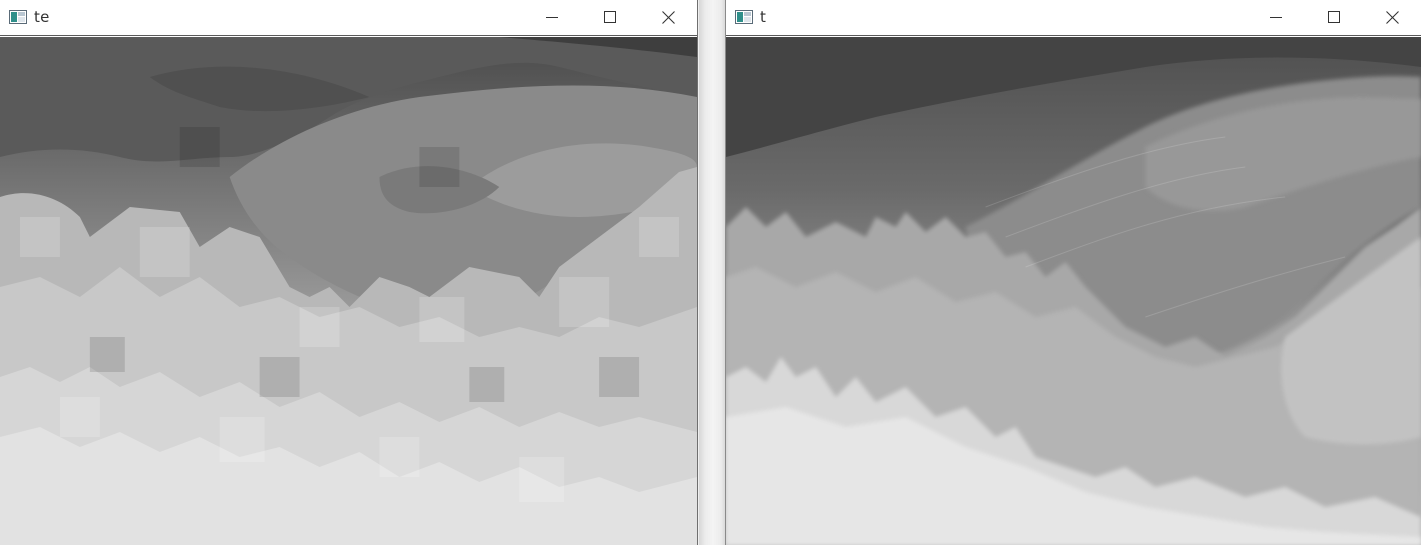 The width and height of the screenshot is (1421, 545). Describe the element at coordinates (42, 17) in the screenshot. I see `window-title: te` at that location.